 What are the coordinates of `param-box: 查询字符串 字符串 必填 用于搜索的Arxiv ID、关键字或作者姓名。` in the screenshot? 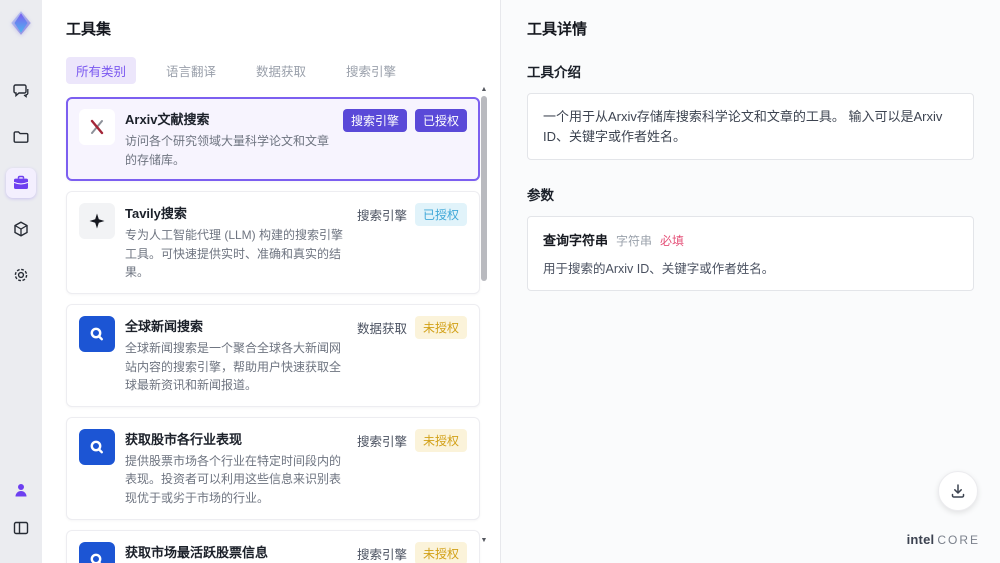 It's located at (750, 253).